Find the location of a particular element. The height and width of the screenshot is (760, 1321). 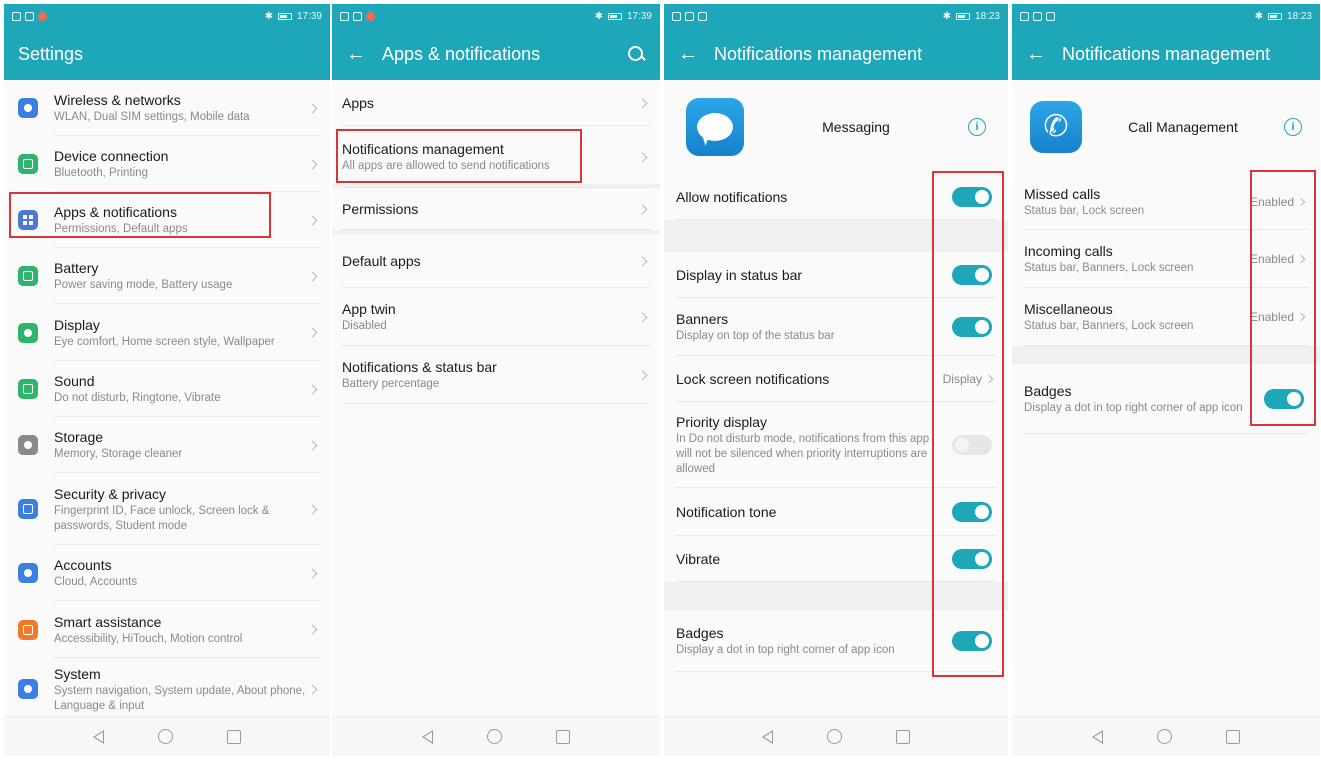

settings-item-subtitle: Cloud, Accounts is located at coordinates (96, 582).